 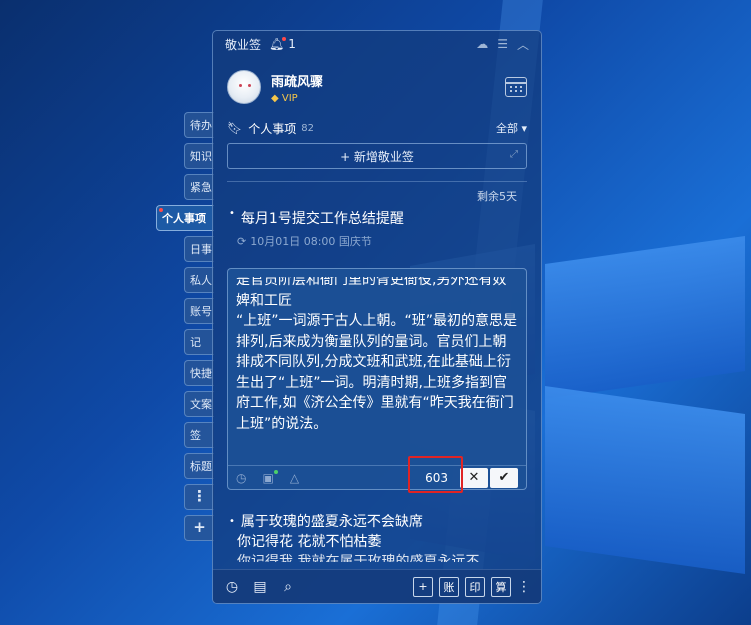 I want to click on section-title: 个人事项, so click(x=272, y=128).